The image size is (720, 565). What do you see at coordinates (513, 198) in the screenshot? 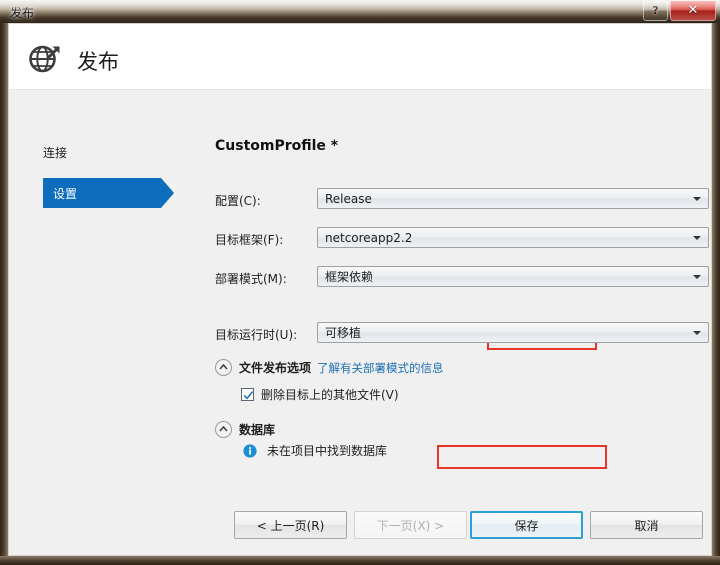
I see `configuration-combobox: Release` at bounding box center [513, 198].